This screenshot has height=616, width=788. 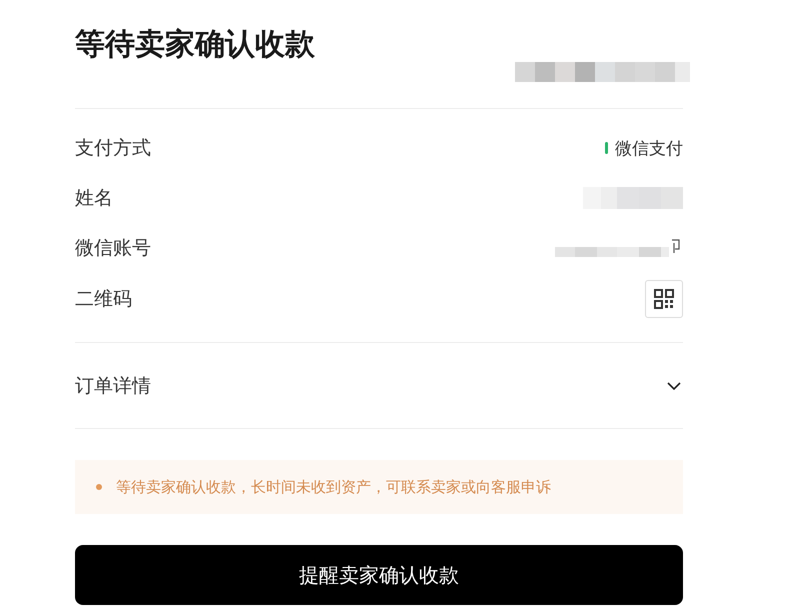 What do you see at coordinates (113, 148) in the screenshot?
I see `field-label: 支付方式` at bounding box center [113, 148].